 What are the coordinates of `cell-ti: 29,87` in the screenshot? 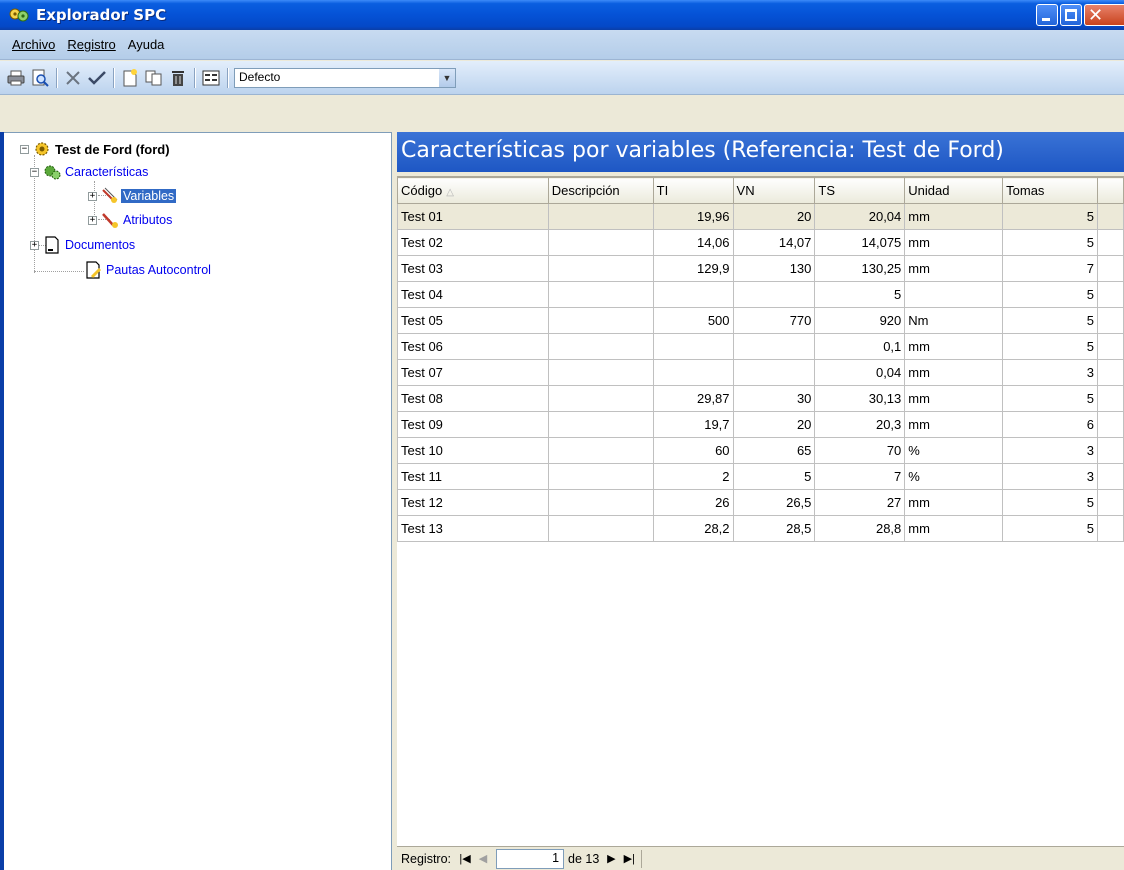 It's located at (693, 398).